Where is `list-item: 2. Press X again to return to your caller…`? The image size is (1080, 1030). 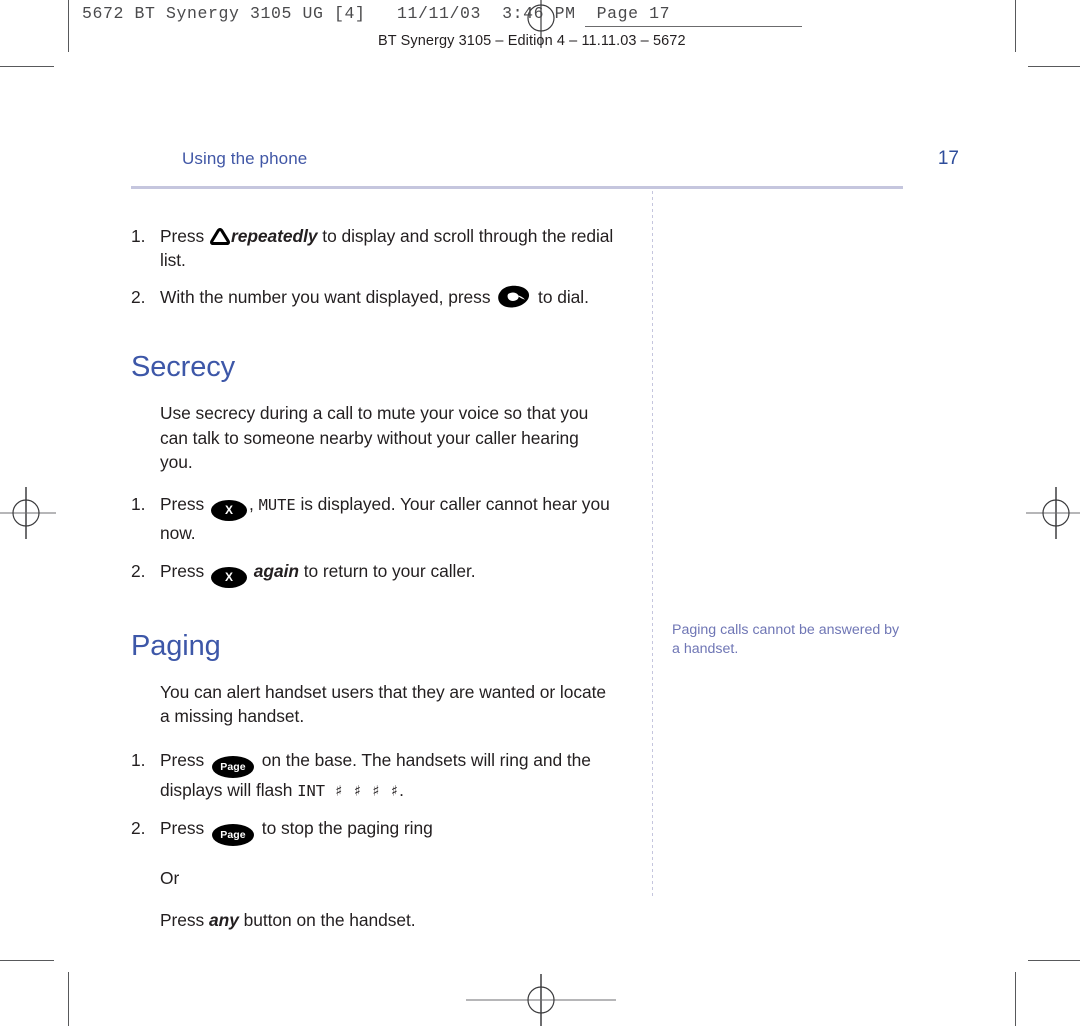 list-item: 2. Press X again to return to your caller… is located at coordinates (383, 573).